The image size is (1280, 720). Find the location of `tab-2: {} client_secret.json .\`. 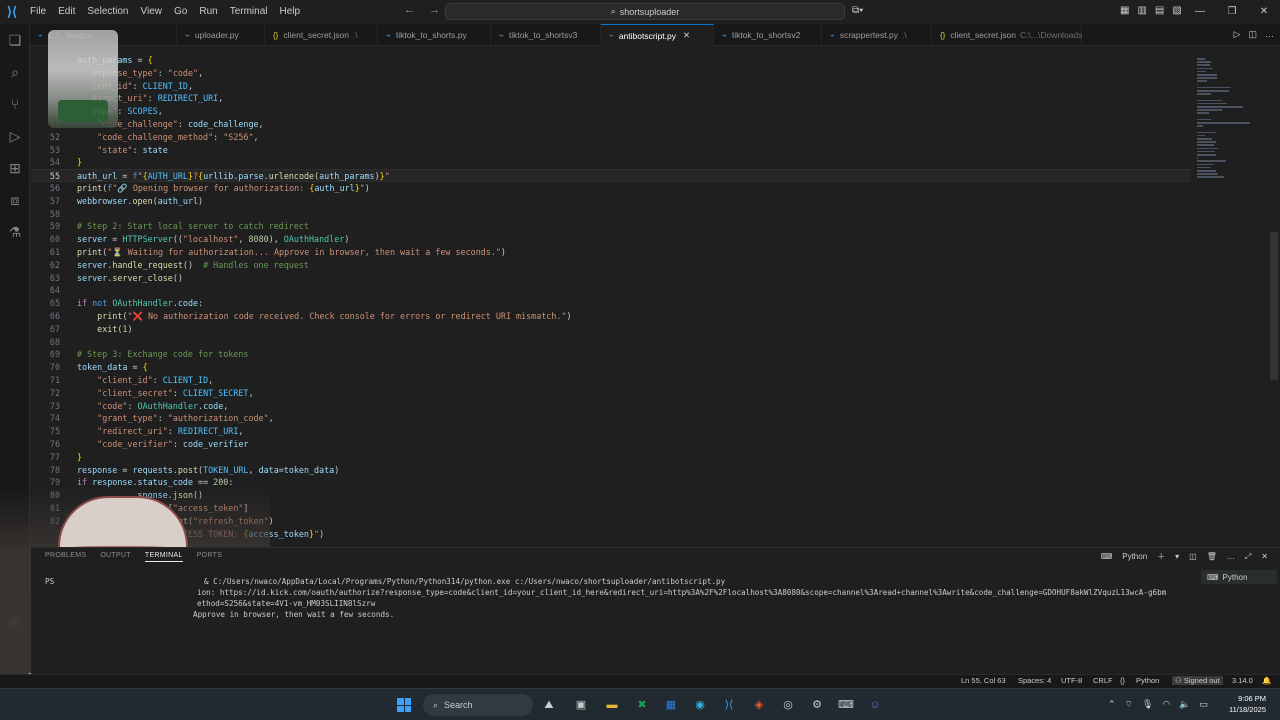

tab-2: {} client_secret.json .\ is located at coordinates (321, 35).